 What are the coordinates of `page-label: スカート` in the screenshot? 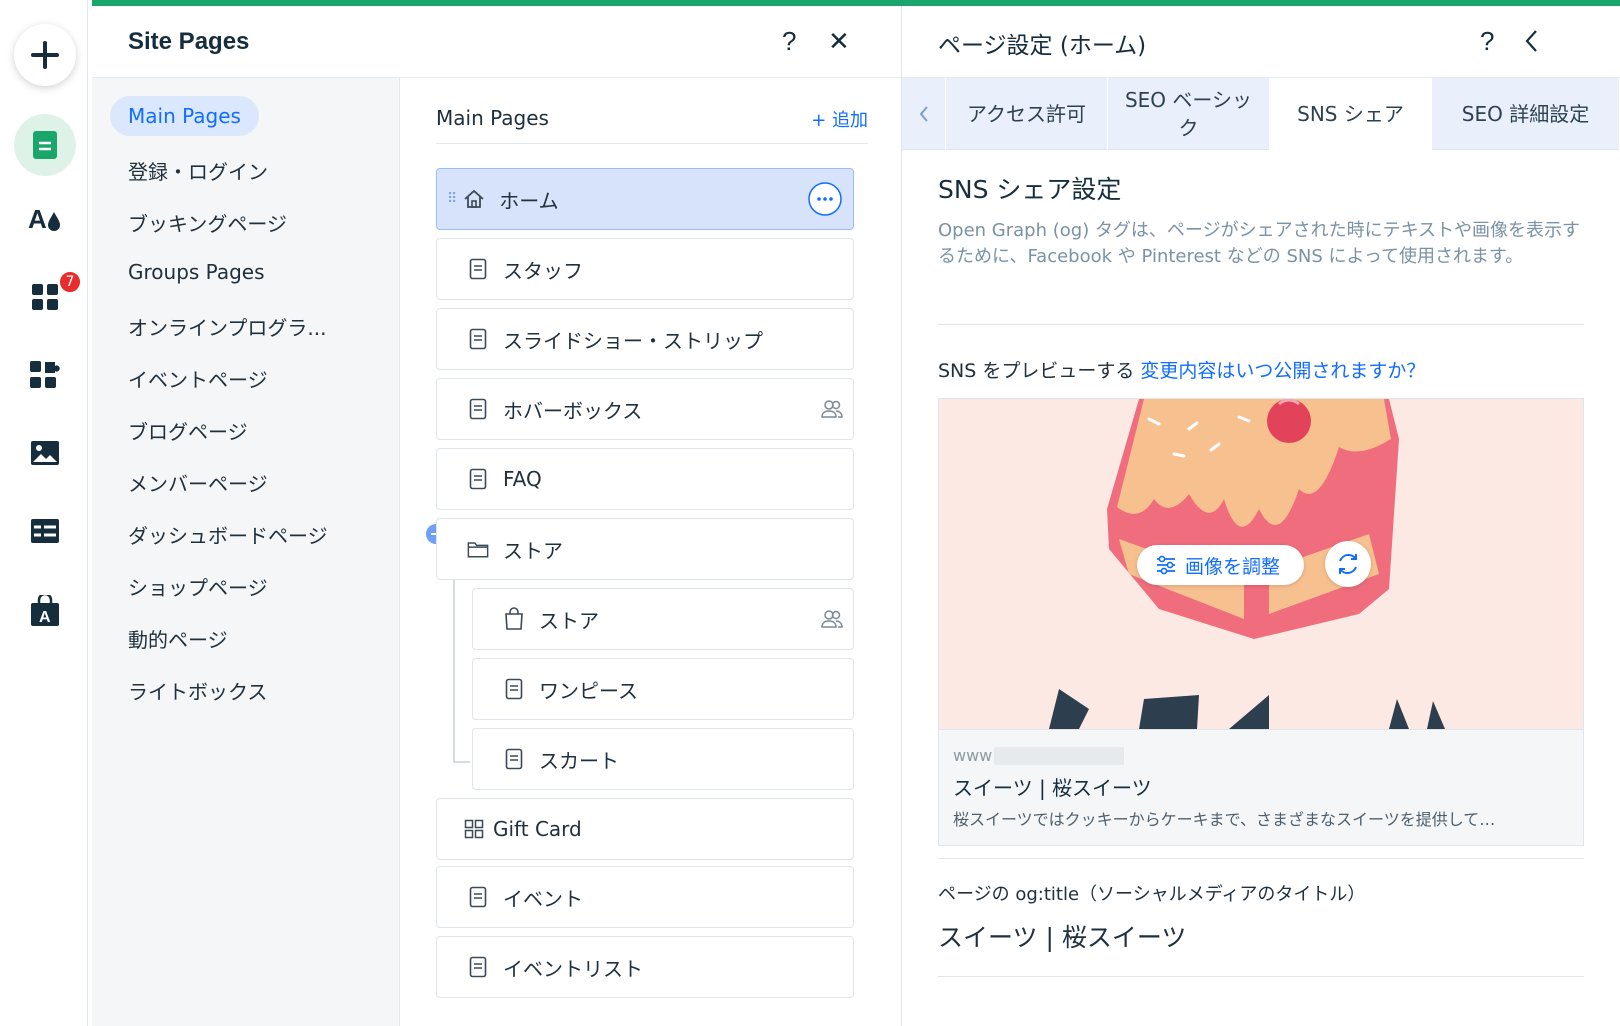 It's located at (579, 760).